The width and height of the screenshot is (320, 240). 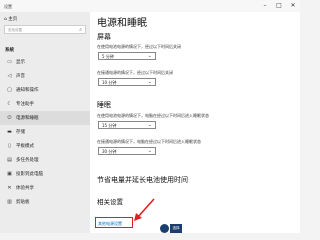 I want to click on sidebar-item-power-sleep: ⏻ 电源和睡眠, so click(x=45, y=118).